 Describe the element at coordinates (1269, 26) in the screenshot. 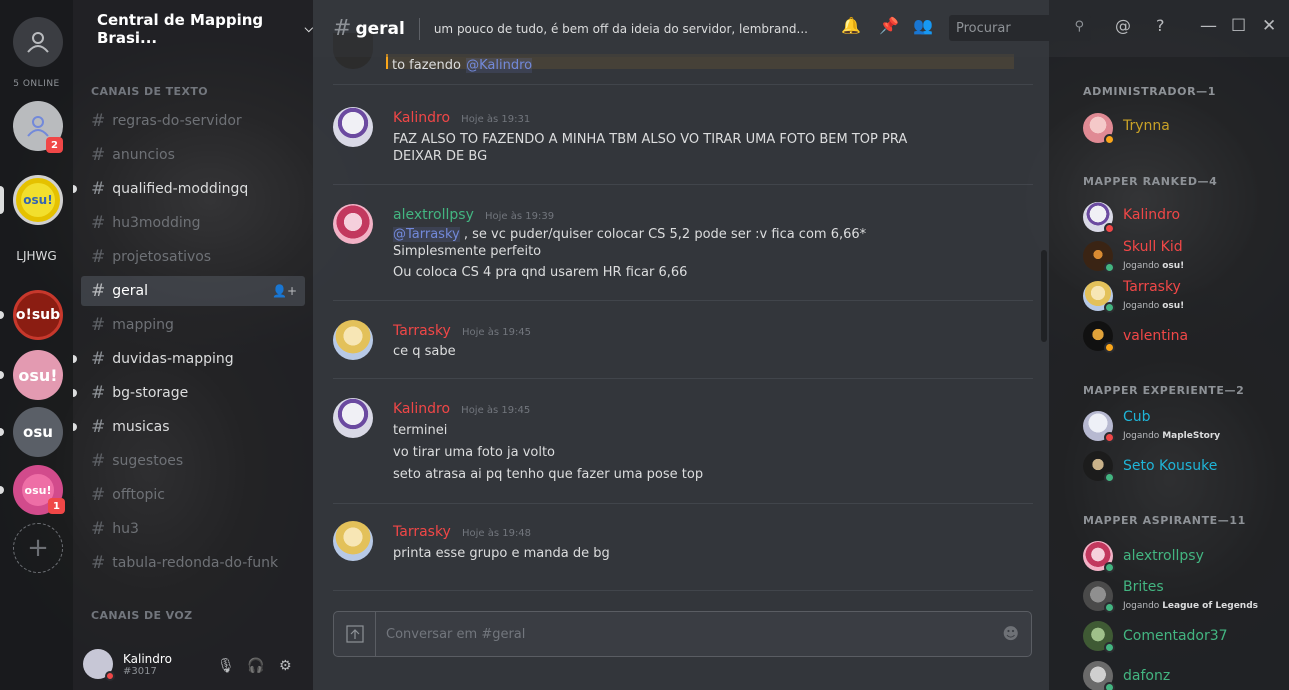

I see `close-icon: ✕` at that location.